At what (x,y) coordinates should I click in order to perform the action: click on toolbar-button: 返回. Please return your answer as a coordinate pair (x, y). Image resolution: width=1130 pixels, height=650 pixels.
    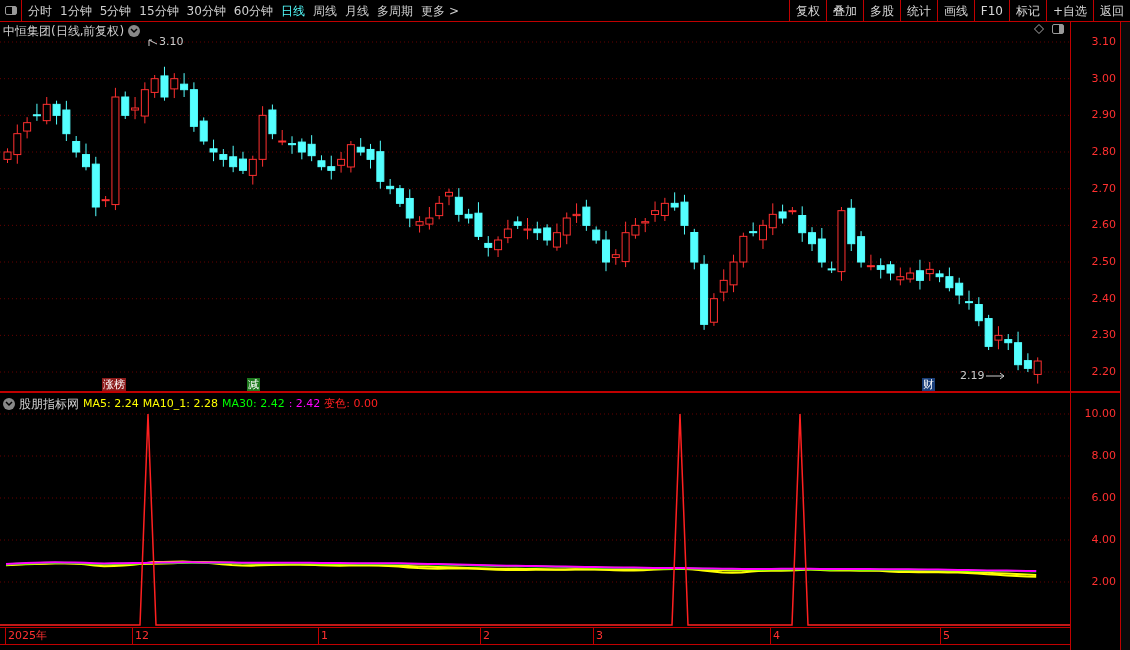
    Looking at the image, I should click on (1111, 10).